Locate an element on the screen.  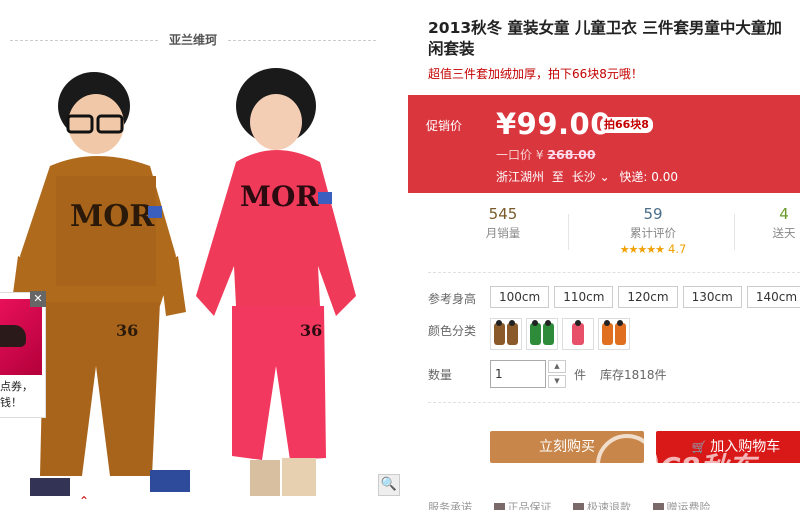
brand-divider-left is located at coordinates (84, 40).